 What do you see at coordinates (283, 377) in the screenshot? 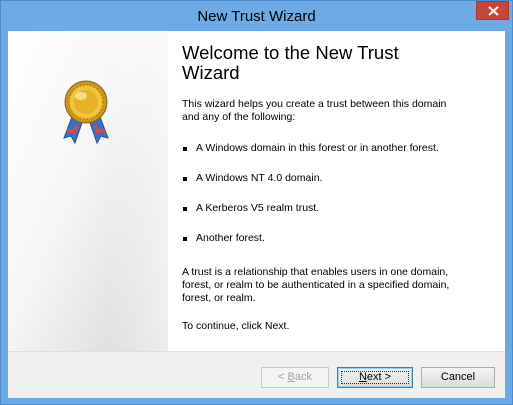
I see `back-prefix: <` at bounding box center [283, 377].